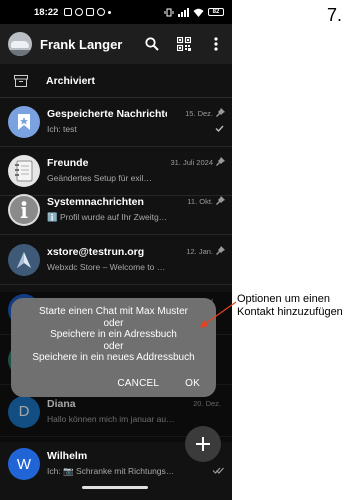  Describe the element at coordinates (101, 12) in the screenshot. I see `message-icon` at that location.